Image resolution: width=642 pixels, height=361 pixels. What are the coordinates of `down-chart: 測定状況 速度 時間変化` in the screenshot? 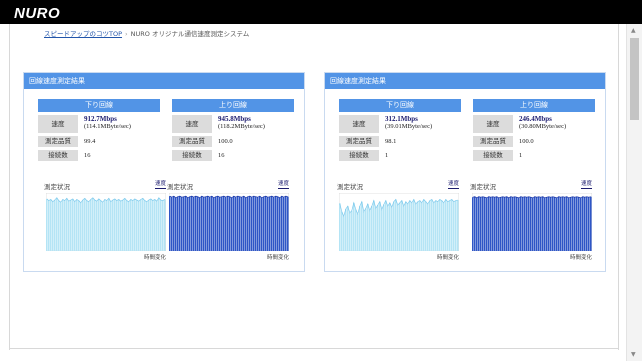 It's located at (399, 221).